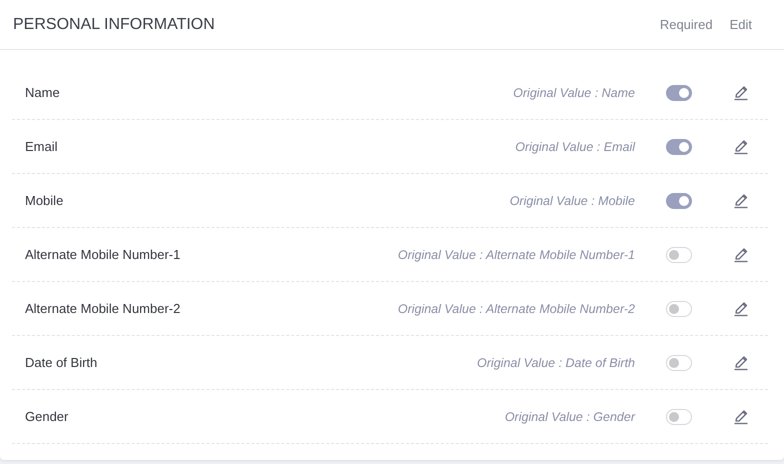  What do you see at coordinates (44, 200) in the screenshot?
I see `field-label: Mobile` at bounding box center [44, 200].